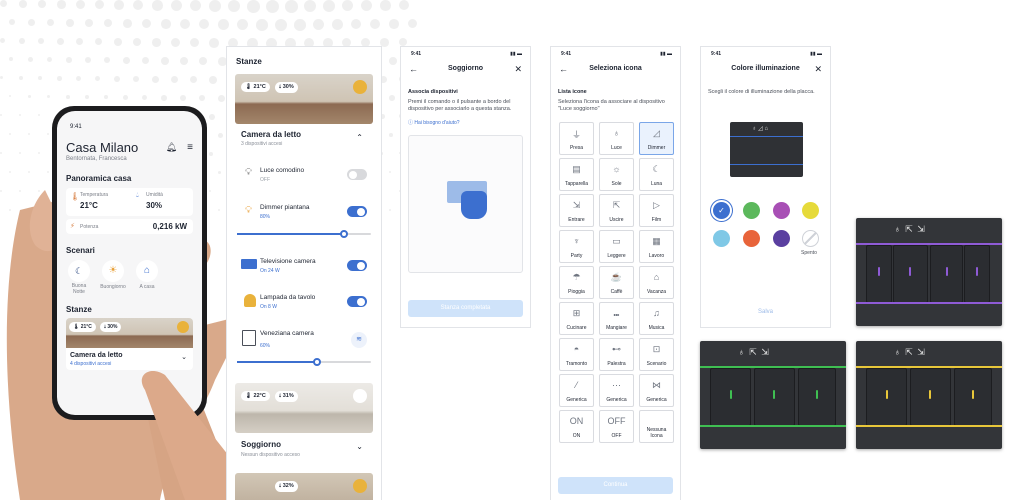  I want to click on chevron-up-icon: ⌃, so click(359, 137).